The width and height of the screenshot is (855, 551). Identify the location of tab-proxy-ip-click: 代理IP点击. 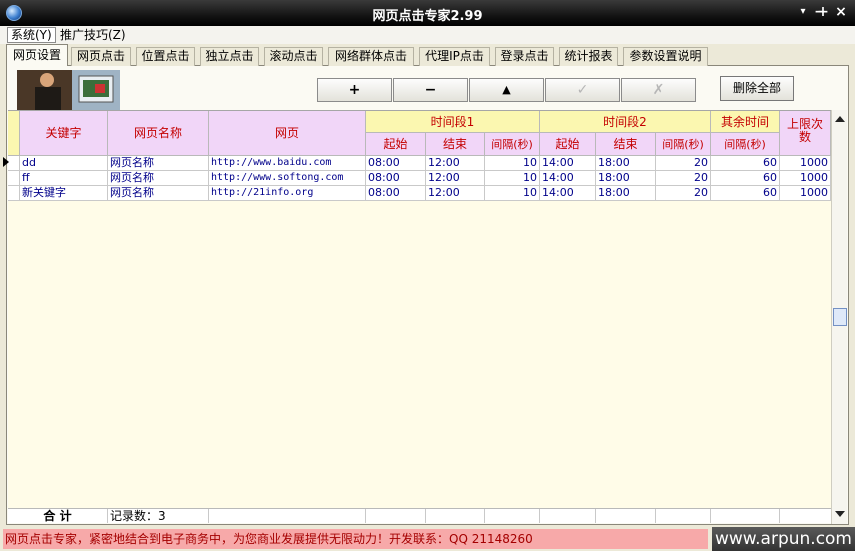
(454, 56).